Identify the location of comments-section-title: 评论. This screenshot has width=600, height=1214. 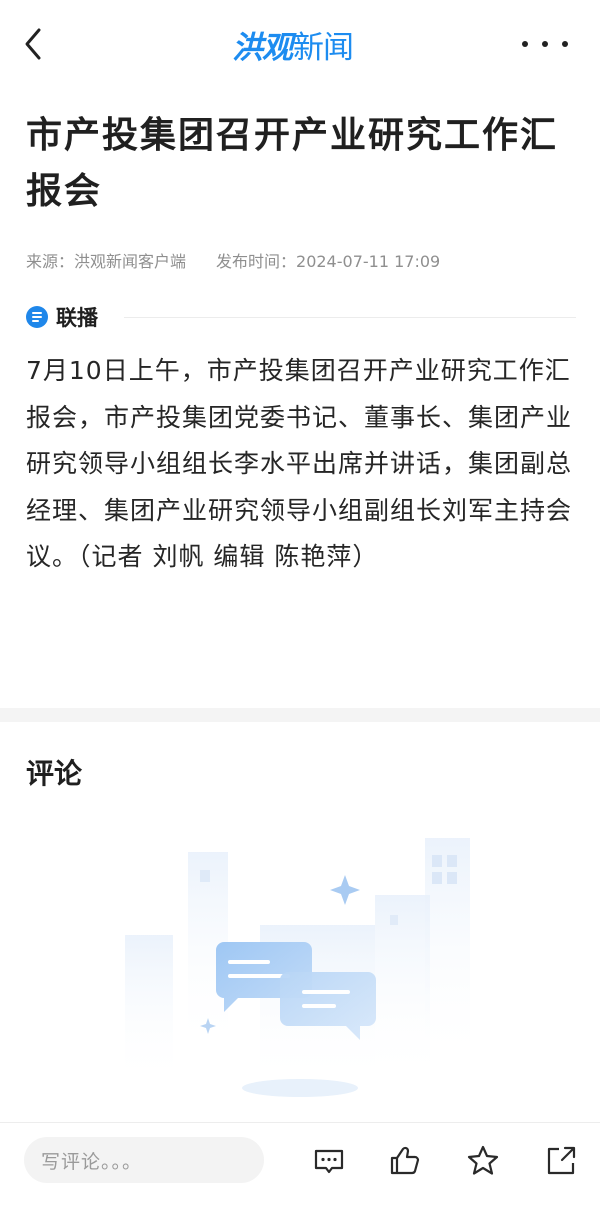
(54, 773).